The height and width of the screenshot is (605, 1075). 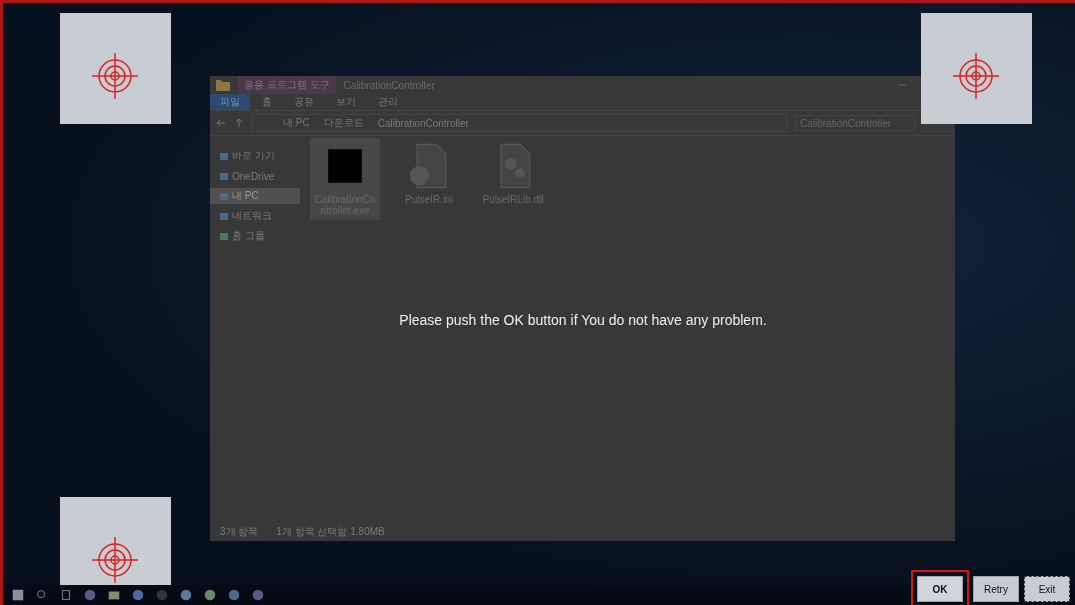 What do you see at coordinates (304, 102) in the screenshot?
I see `ribbon-tab: 공유` at bounding box center [304, 102].